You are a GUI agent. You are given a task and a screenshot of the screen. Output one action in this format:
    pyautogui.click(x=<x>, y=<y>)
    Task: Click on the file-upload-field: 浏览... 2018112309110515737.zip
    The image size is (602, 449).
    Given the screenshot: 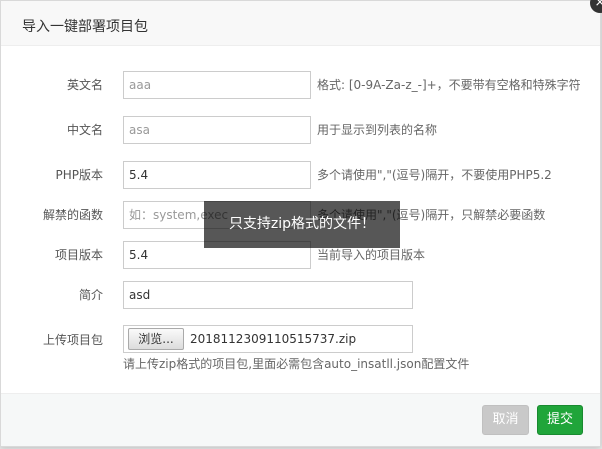 What is the action you would take?
    pyautogui.click(x=268, y=339)
    